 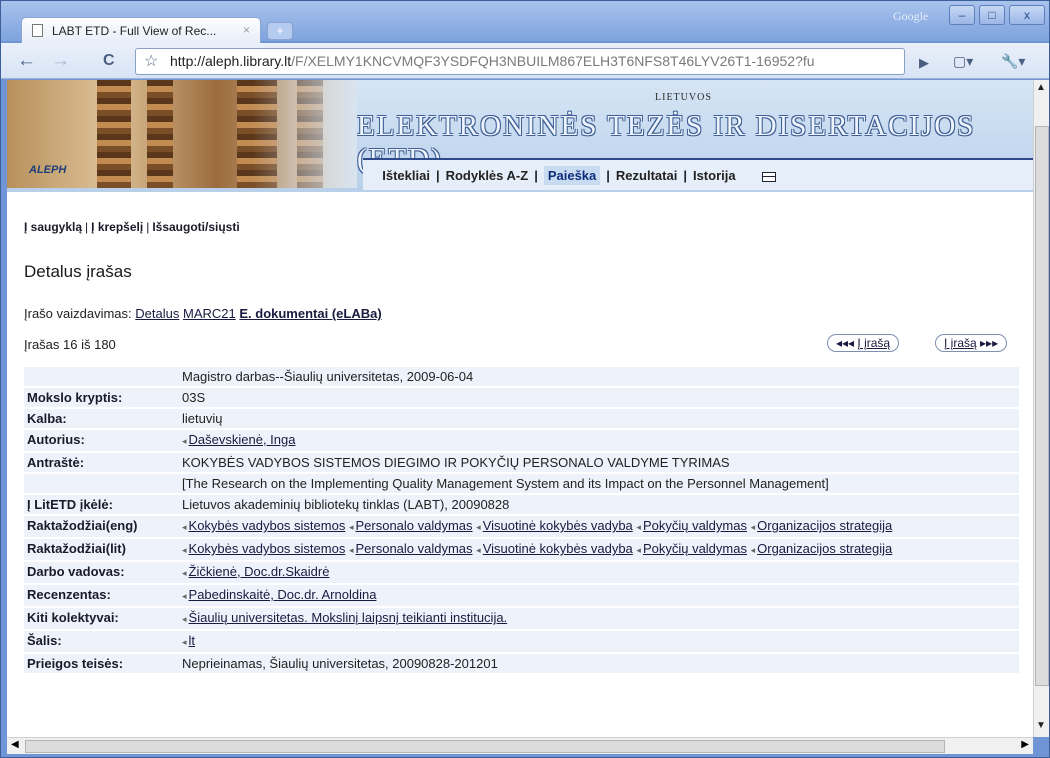 What do you see at coordinates (60, 61) in the screenshot?
I see `forward-button: →` at bounding box center [60, 61].